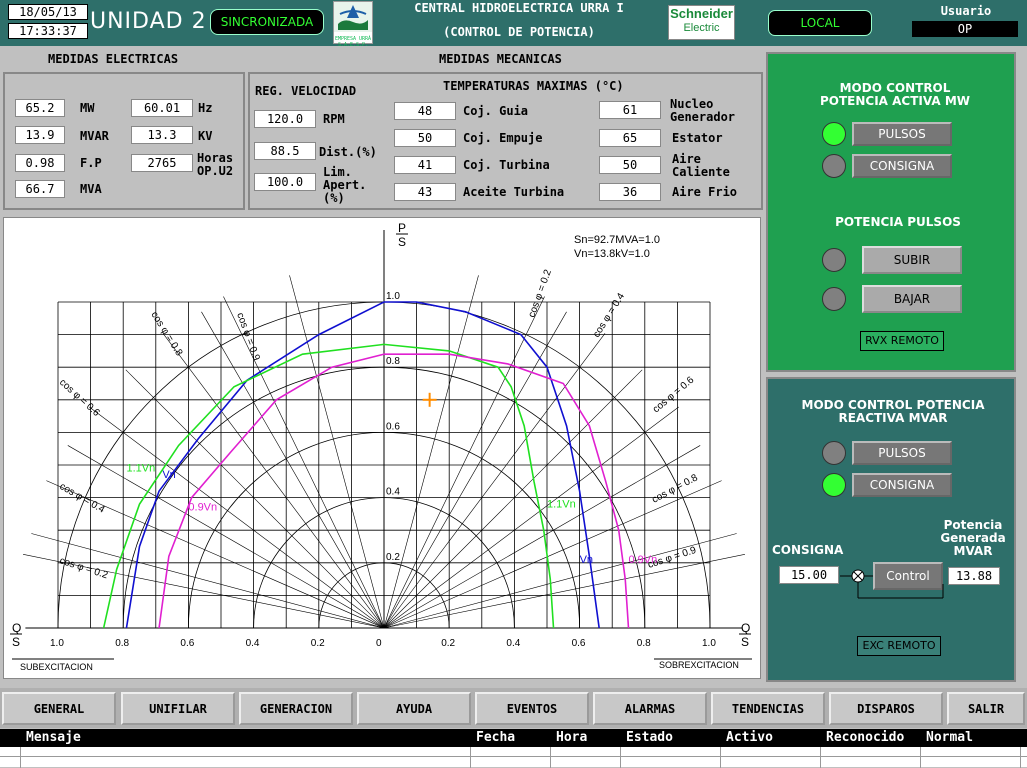  Describe the element at coordinates (701, 28) in the screenshot. I see `brand-sub: Electric` at that location.